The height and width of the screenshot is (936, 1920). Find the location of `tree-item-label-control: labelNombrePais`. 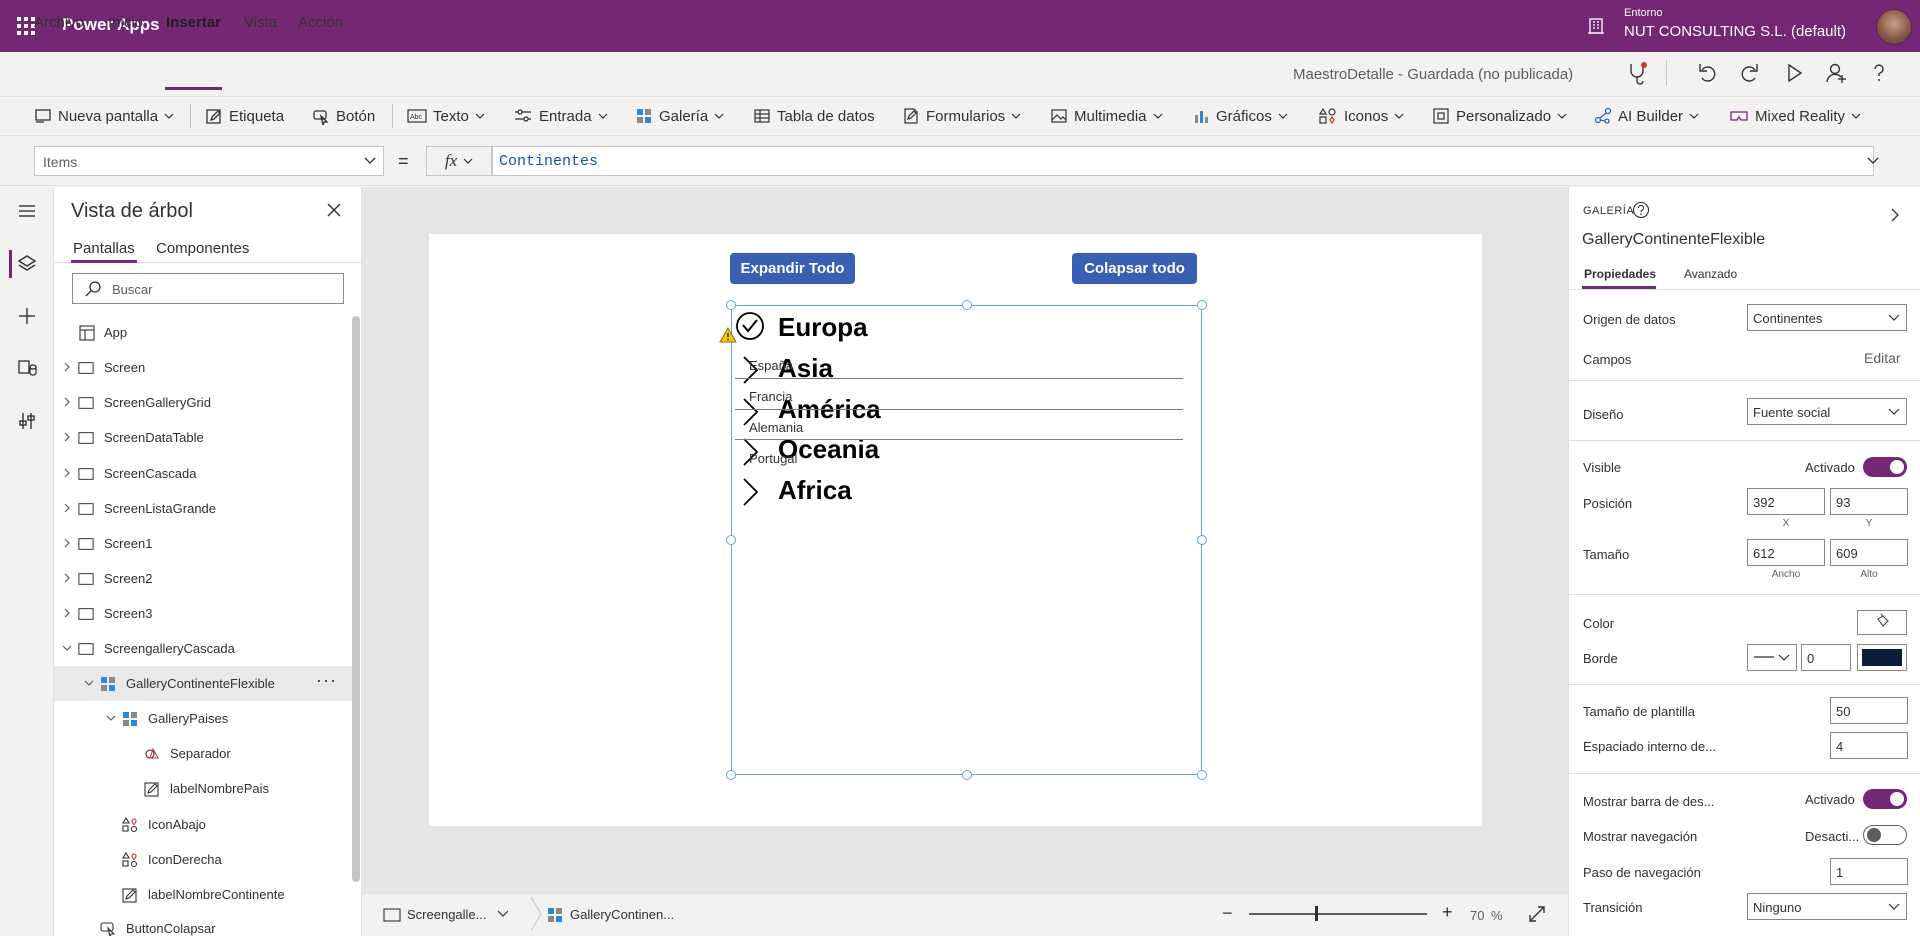

tree-item-label-control: labelNombrePais is located at coordinates (204, 788).